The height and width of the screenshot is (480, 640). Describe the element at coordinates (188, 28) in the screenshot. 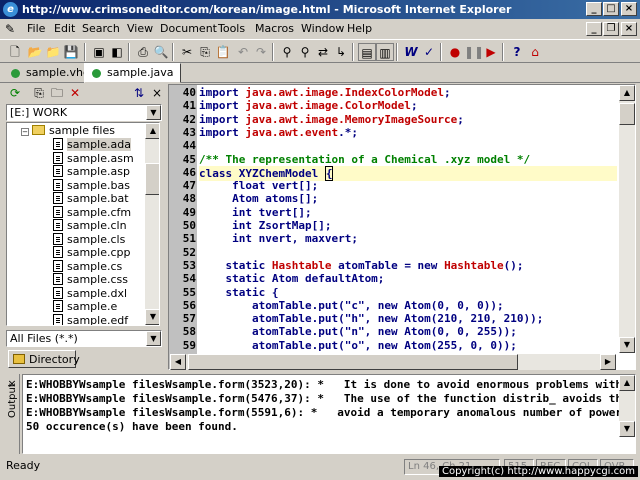

I see `menu-document: Document` at that location.